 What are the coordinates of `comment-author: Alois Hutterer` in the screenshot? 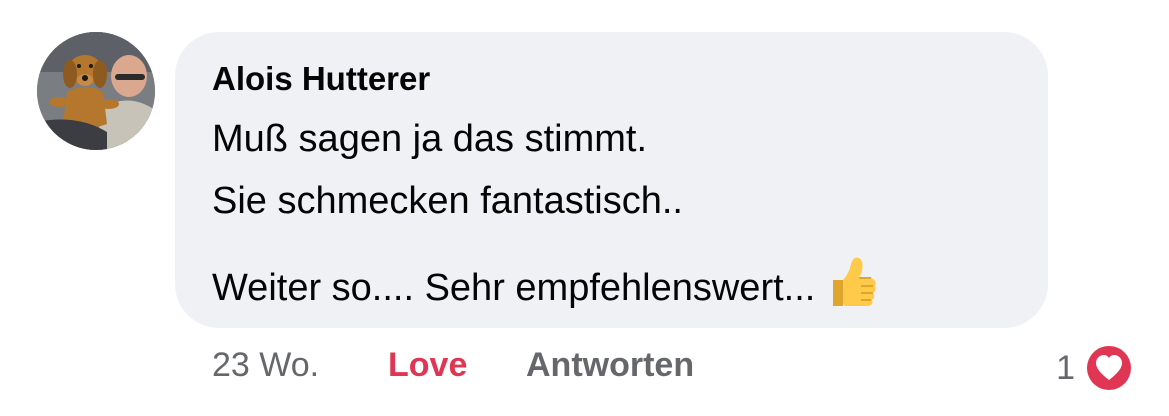 It's located at (321, 79).